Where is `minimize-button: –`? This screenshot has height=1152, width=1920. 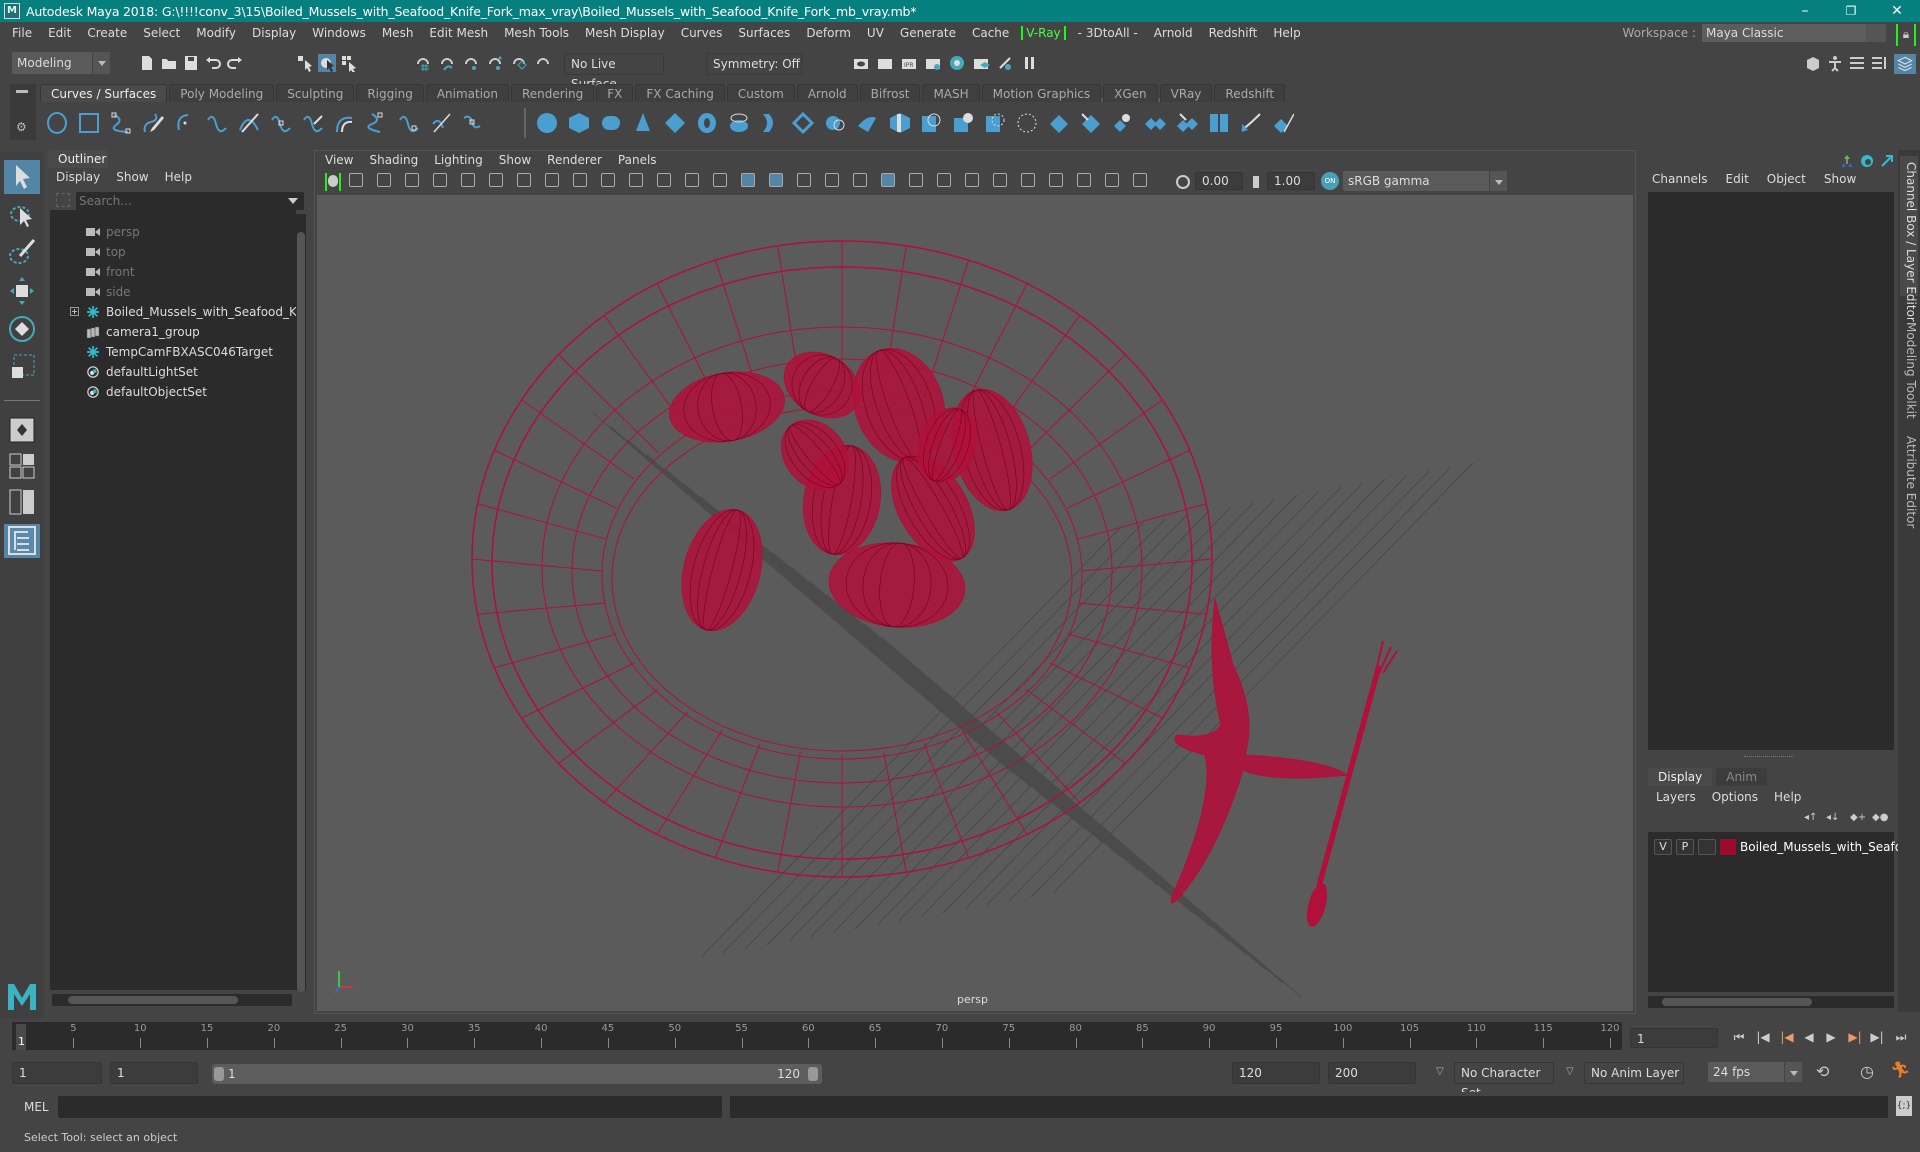
minimize-button: – is located at coordinates (1805, 11).